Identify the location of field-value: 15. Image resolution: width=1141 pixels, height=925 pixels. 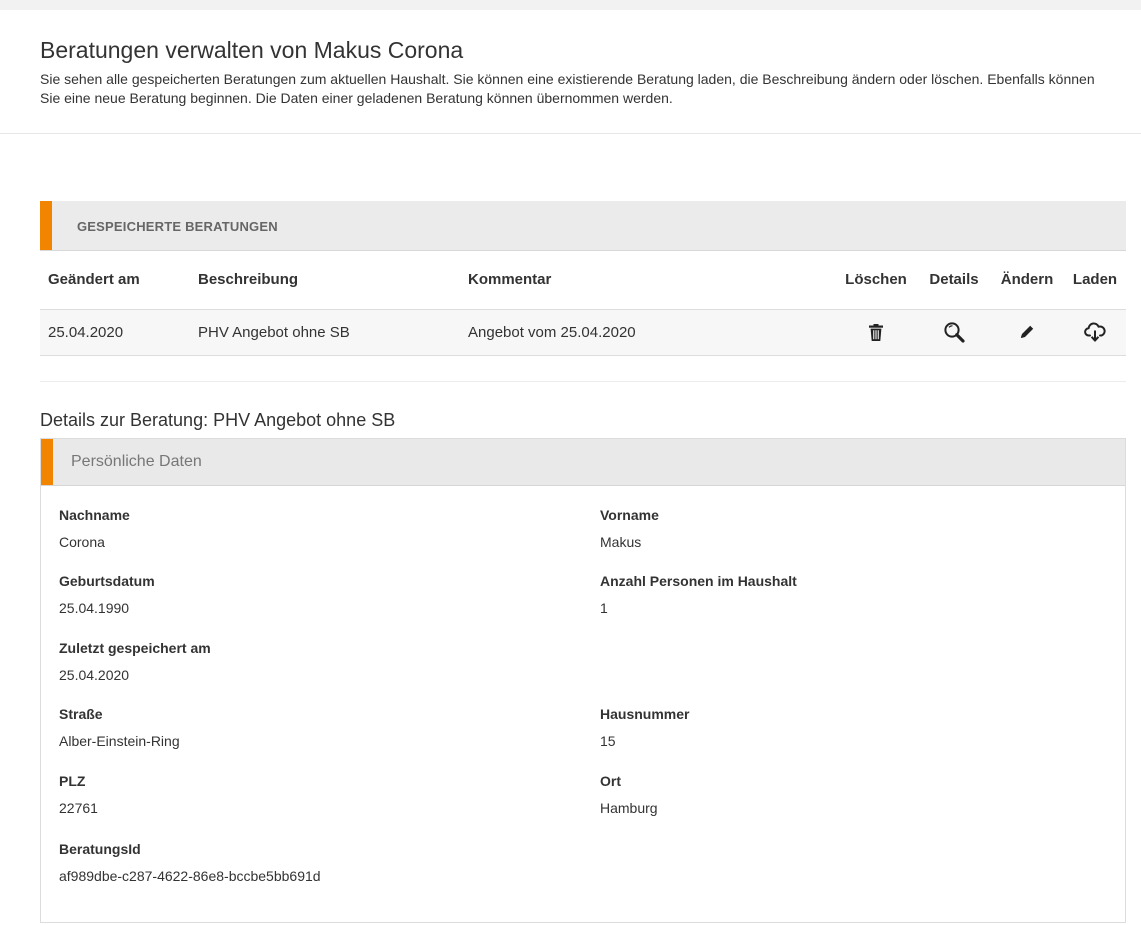
(608, 741).